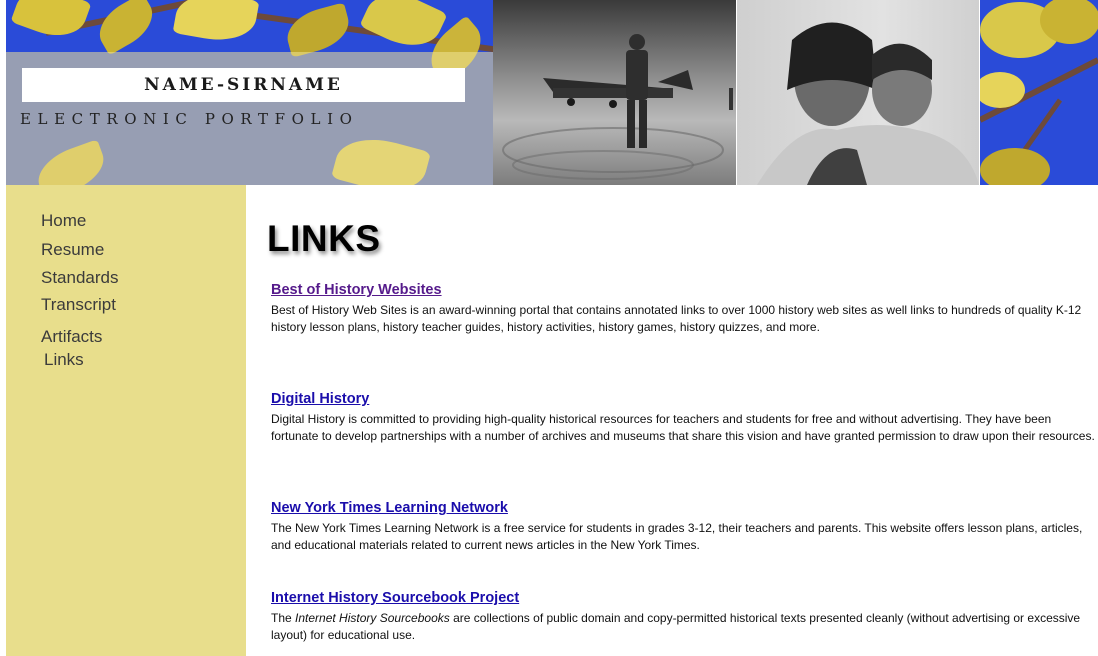 This screenshot has width=1098, height=656. What do you see at coordinates (372, 618) in the screenshot?
I see `desc-italic: Internet History Sourcebooks` at bounding box center [372, 618].